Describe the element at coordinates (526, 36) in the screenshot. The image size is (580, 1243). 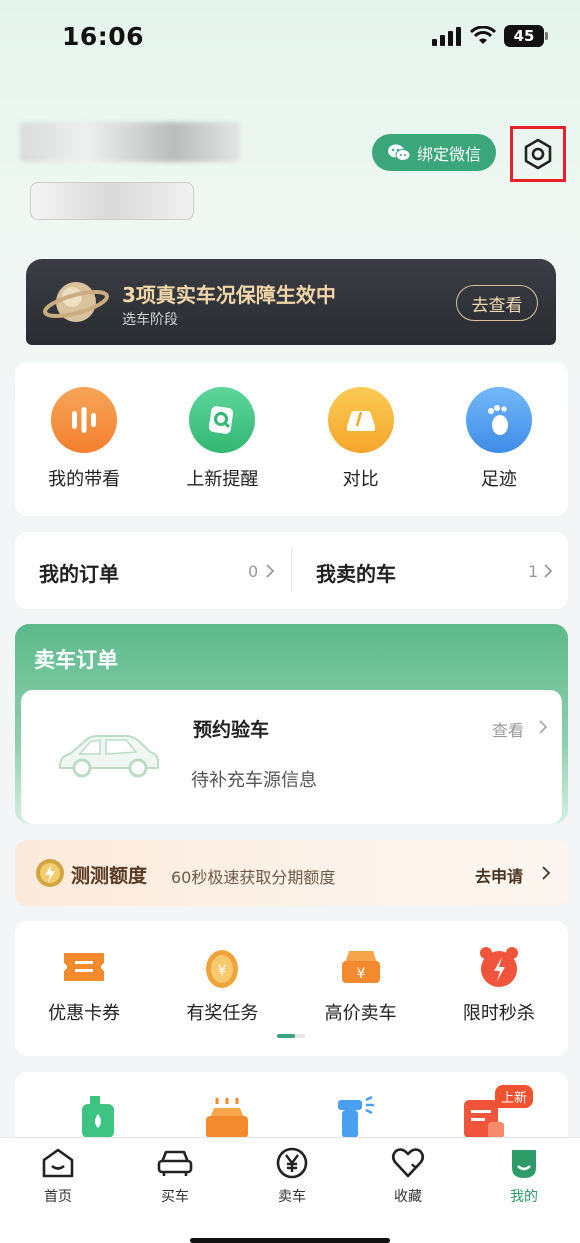
I see `battery-icon: 45` at that location.